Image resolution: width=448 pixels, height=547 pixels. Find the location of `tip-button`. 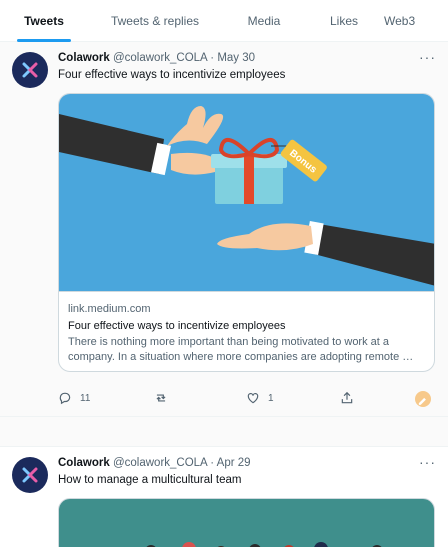

tip-button is located at coordinates (423, 399).